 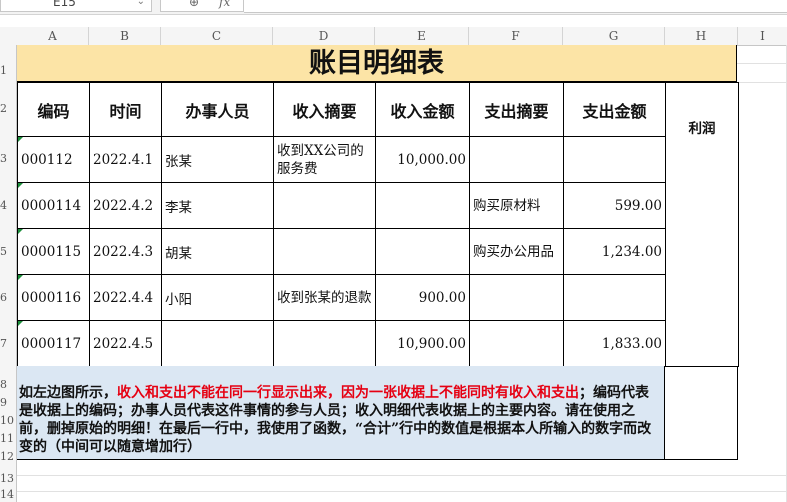 I want to click on row-header-14: 14, so click(x=8, y=494).